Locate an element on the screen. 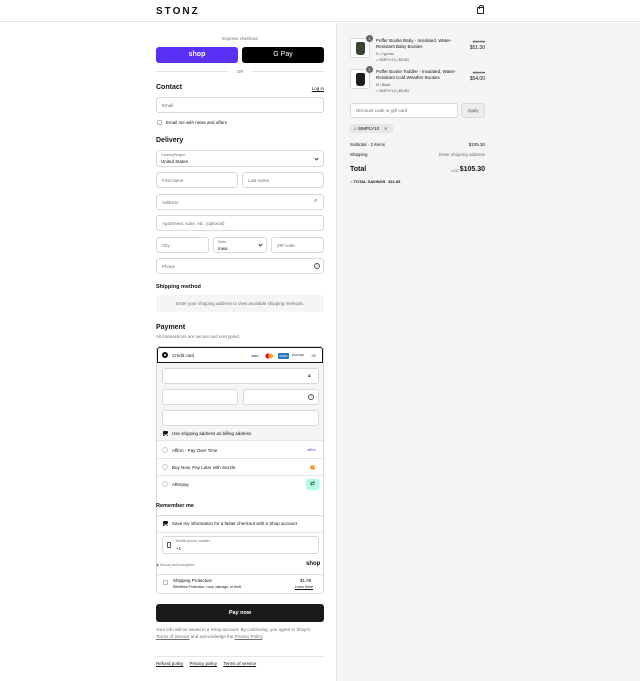 This screenshot has height=681, width=640. learn-more-link: Learn More is located at coordinates (304, 587).